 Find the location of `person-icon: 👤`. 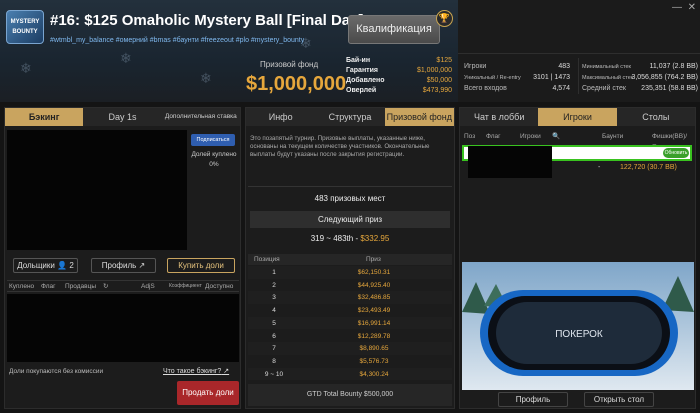

person-icon: 👤 is located at coordinates (62, 265).